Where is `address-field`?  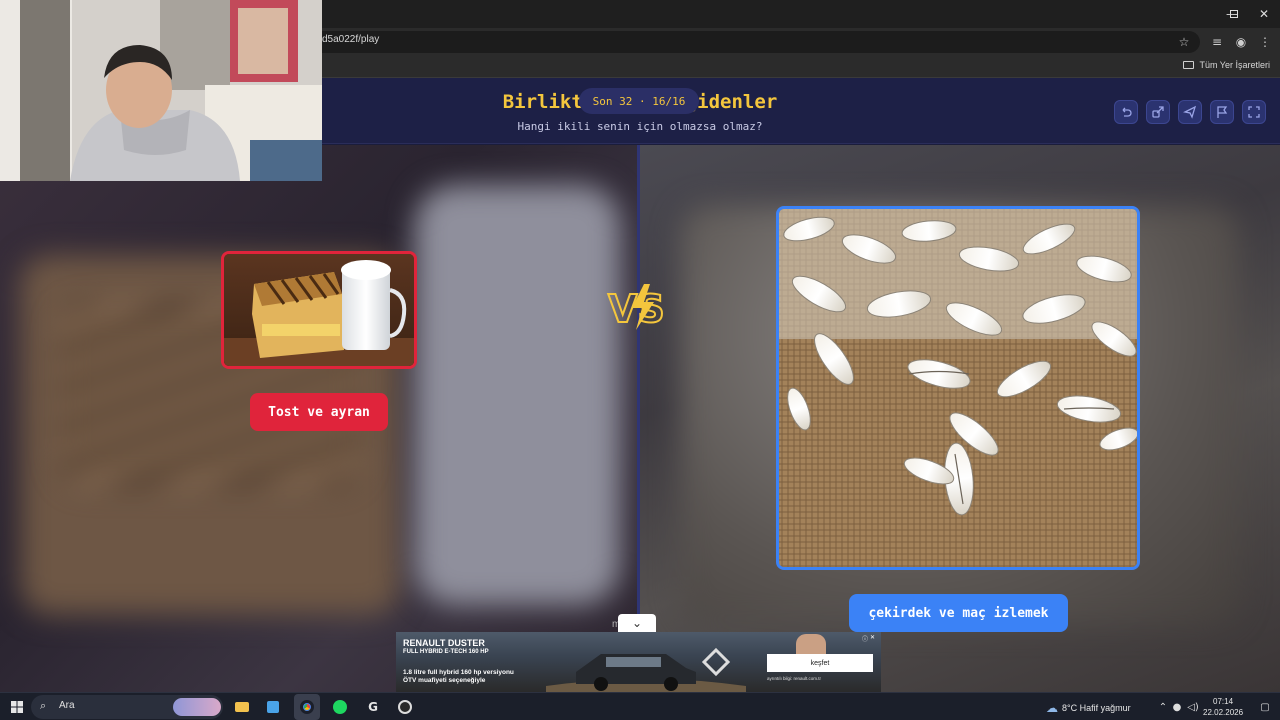
address-field is located at coordinates (750, 42).